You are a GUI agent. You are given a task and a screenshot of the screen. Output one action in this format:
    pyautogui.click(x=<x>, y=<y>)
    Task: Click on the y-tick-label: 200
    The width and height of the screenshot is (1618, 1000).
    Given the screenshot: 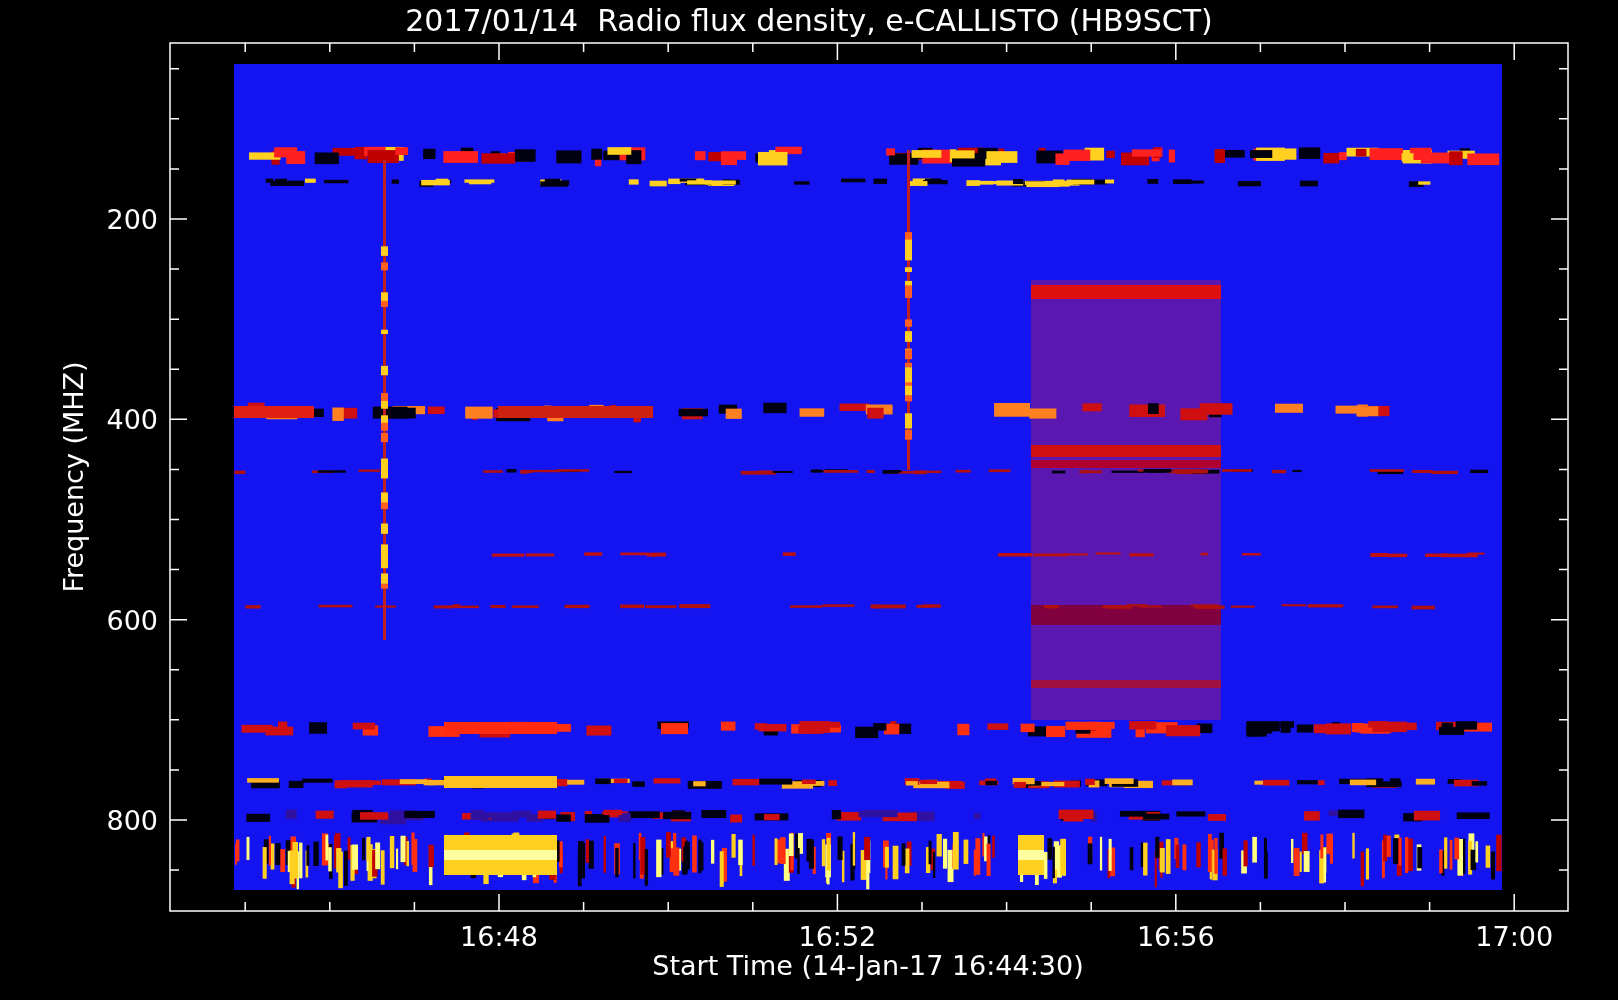 What is the action you would take?
    pyautogui.click(x=132, y=219)
    